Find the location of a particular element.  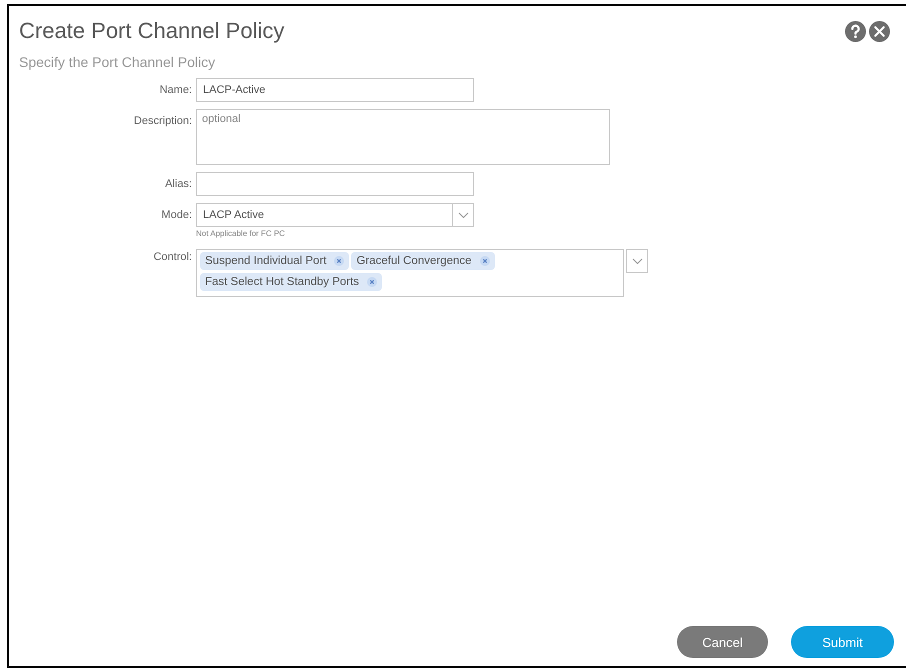

field-label: Control: is located at coordinates (172, 256).